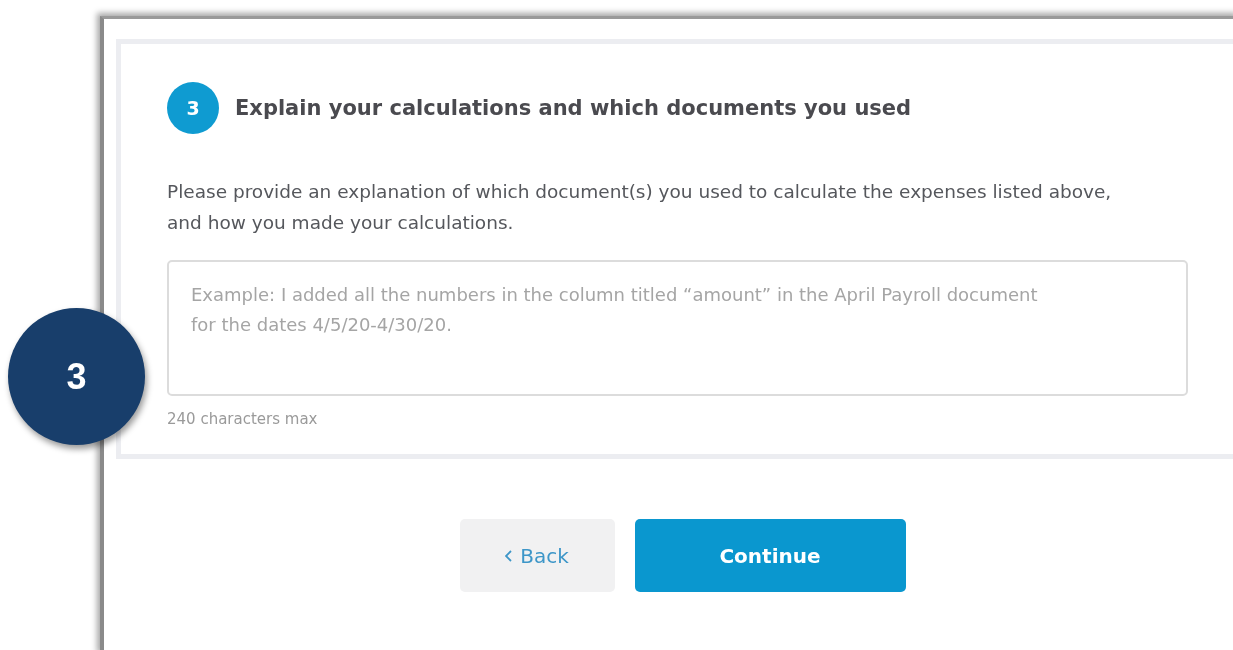 The height and width of the screenshot is (650, 1233). What do you see at coordinates (537, 555) in the screenshot?
I see `back-button: Back` at bounding box center [537, 555].